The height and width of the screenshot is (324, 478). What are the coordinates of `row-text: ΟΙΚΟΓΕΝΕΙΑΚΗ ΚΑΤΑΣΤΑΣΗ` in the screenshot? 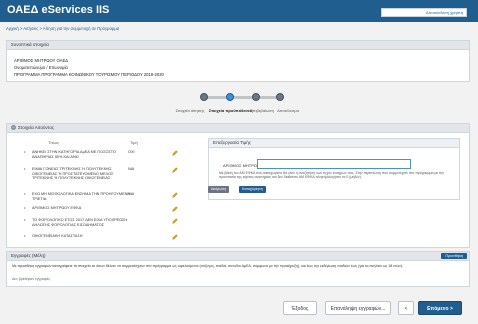 It's located at (57, 236).